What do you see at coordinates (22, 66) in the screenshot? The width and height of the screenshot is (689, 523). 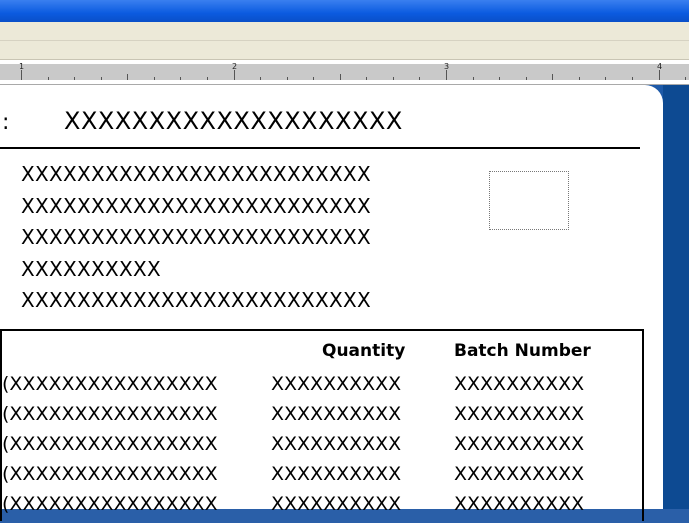 I see `ruler-number-1: 1` at bounding box center [22, 66].